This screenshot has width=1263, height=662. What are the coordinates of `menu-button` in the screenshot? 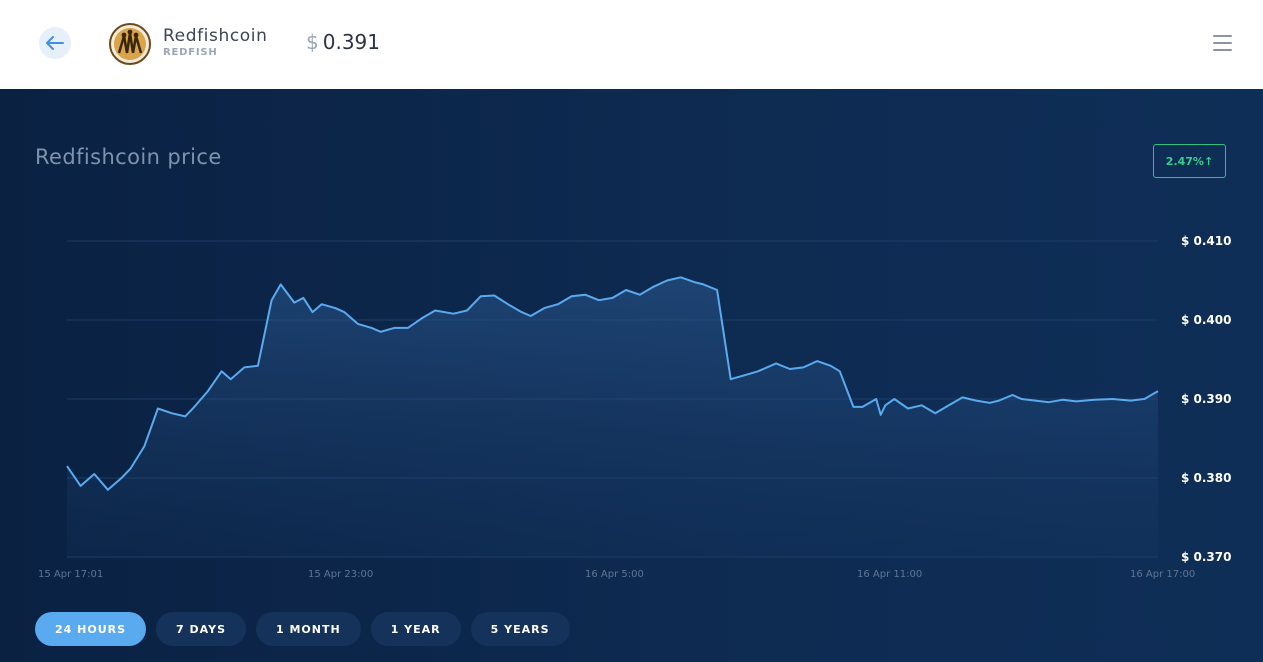 It's located at (1223, 43).